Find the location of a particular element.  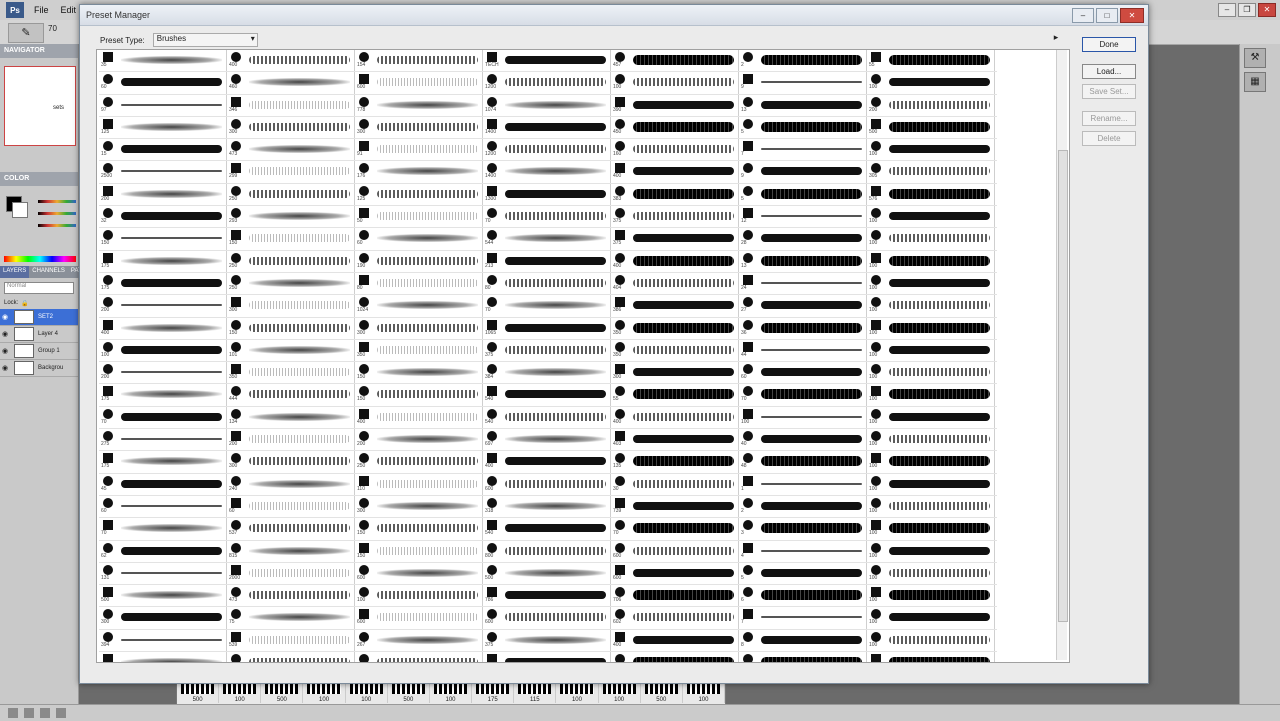

brush-preset-cell: 576 is located at coordinates (931, 194).